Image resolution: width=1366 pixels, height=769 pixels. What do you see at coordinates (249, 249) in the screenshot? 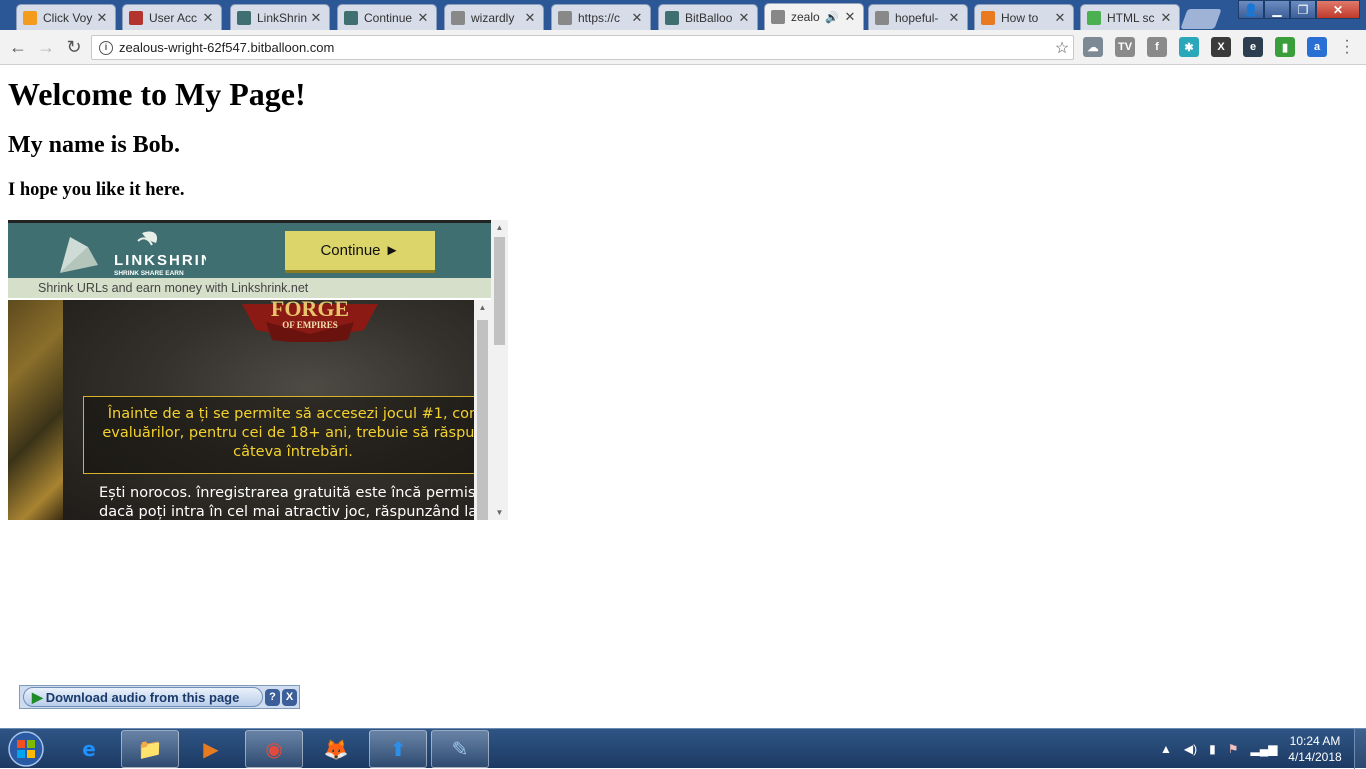
I see `linkshrink-bar: LINKSHRINK SHRINK SHARE EARN Continue ►` at bounding box center [249, 249].